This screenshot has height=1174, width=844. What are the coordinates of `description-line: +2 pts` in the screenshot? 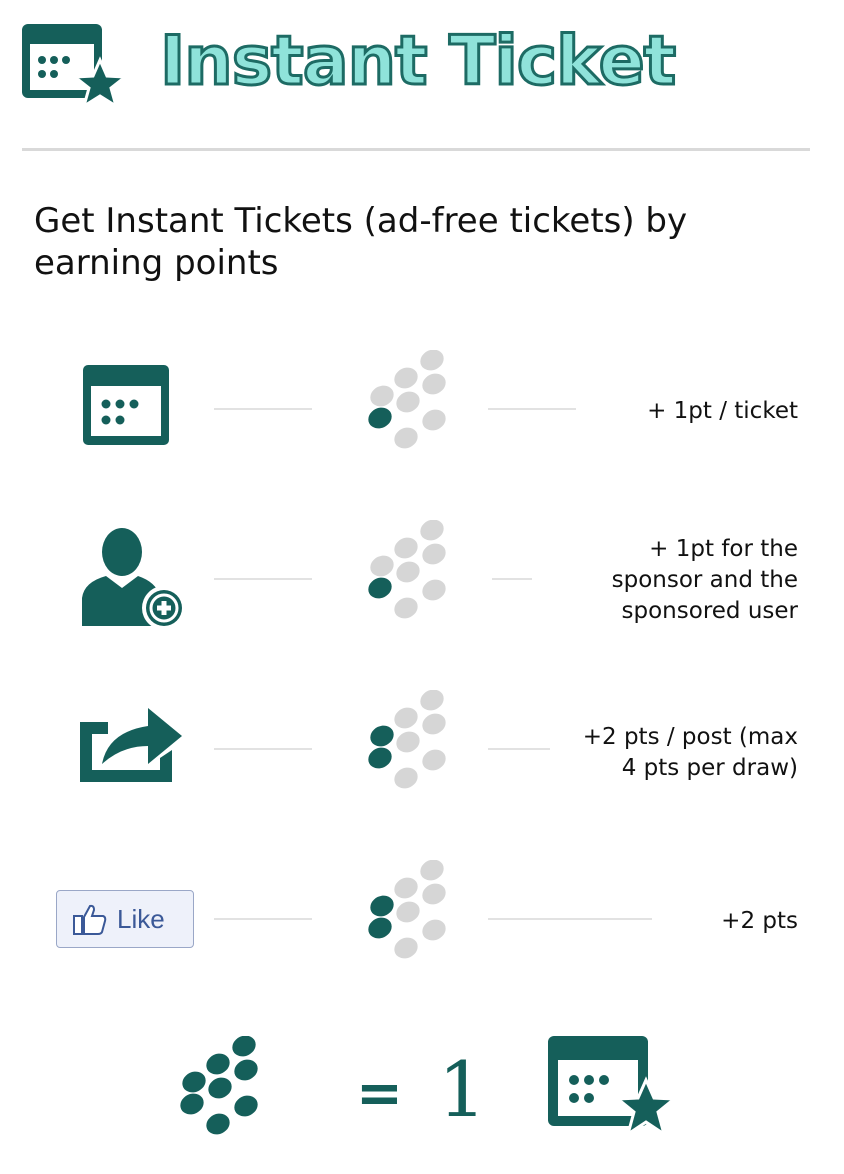 It's located at (759, 921).